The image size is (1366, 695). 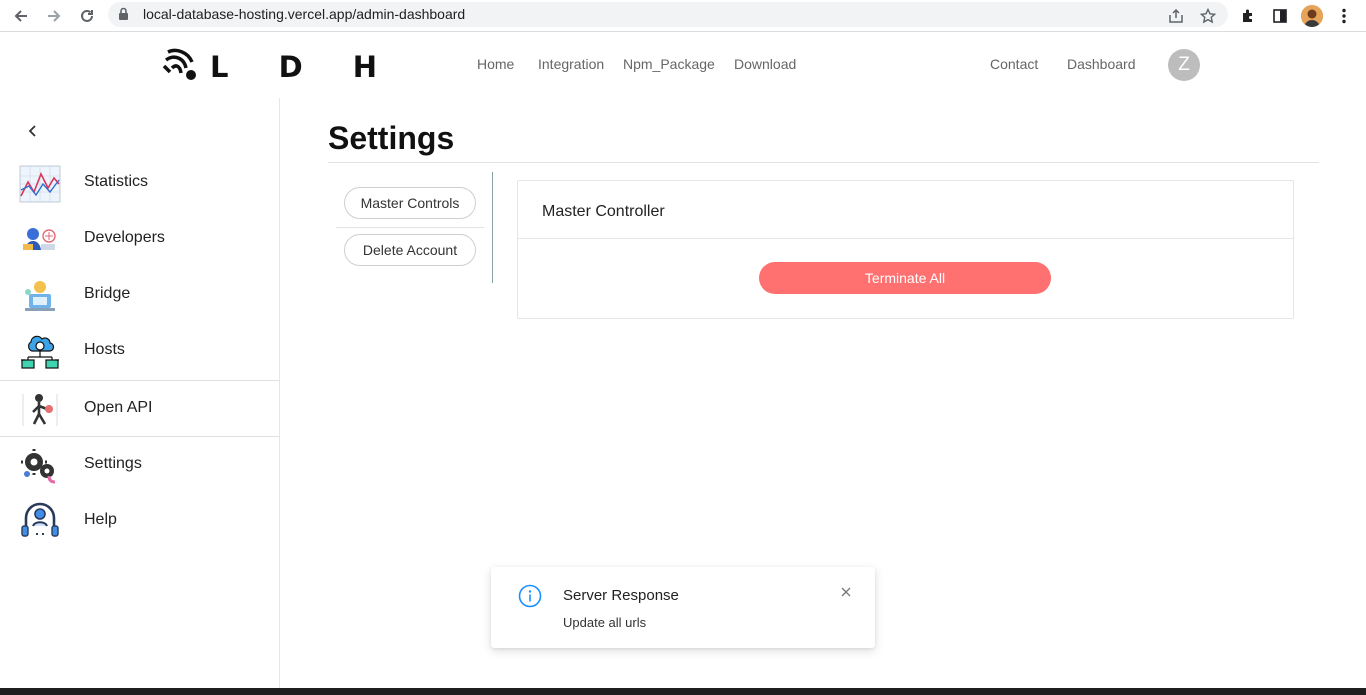 I want to click on close-icon, so click(x=846, y=592).